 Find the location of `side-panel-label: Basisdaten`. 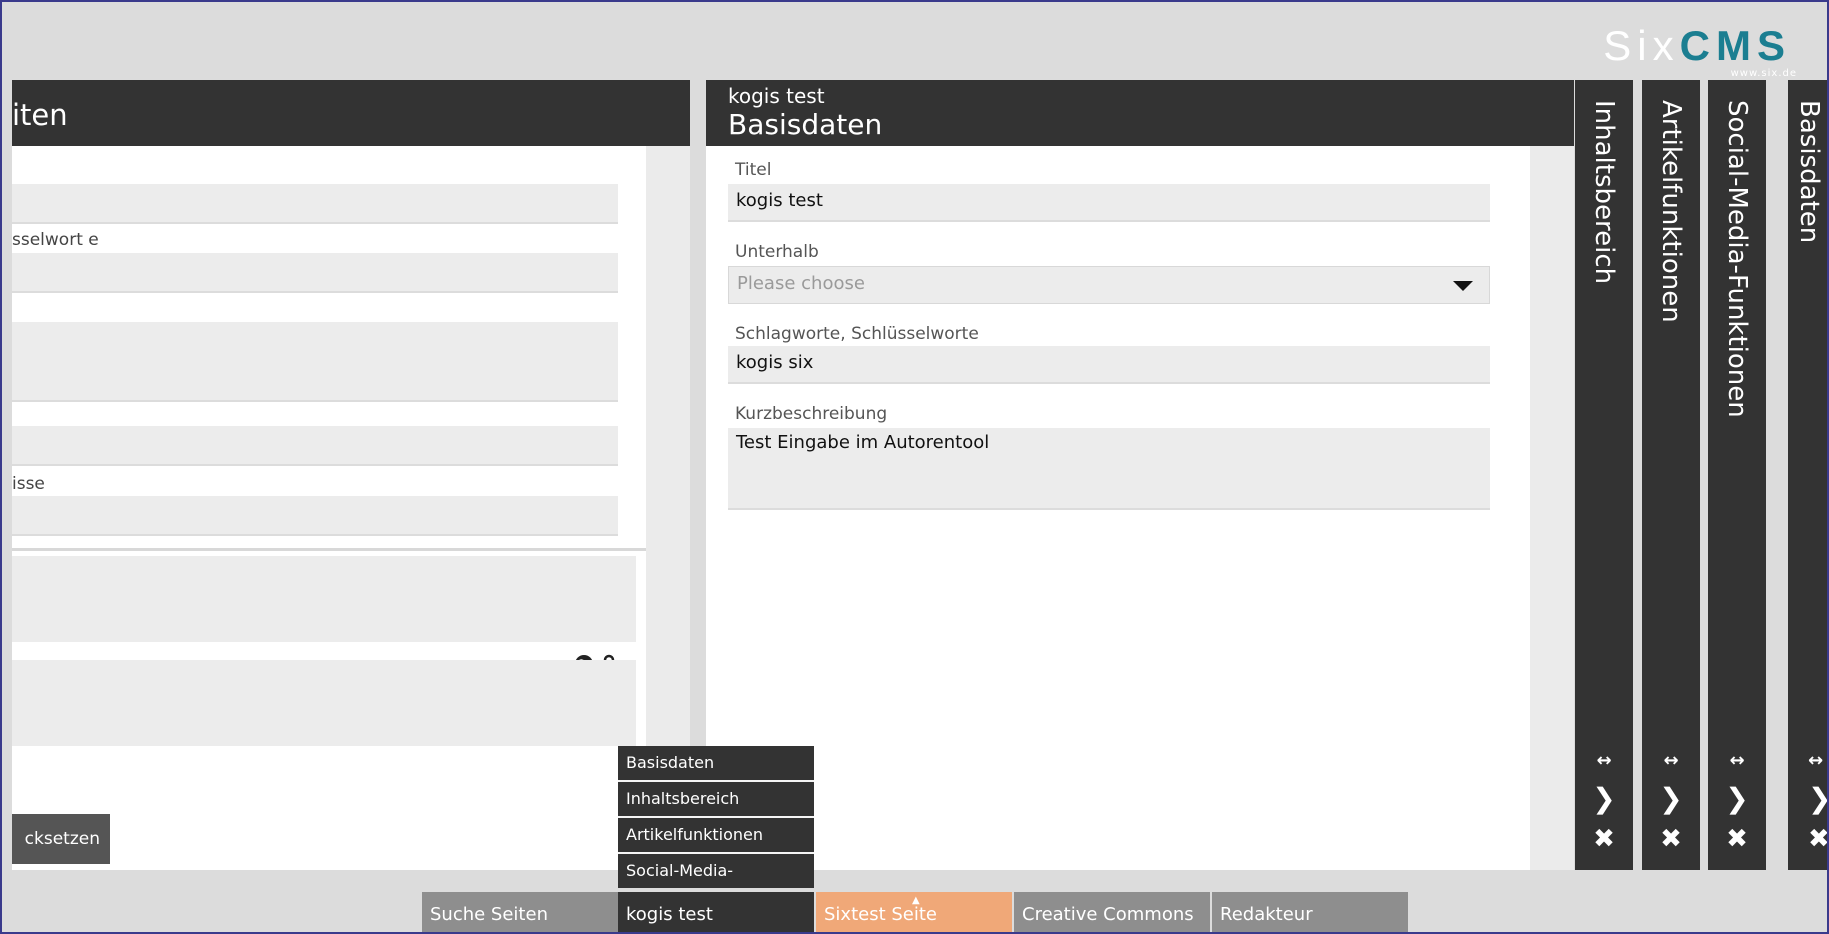

side-panel-label: Basisdaten is located at coordinates (1809, 172).